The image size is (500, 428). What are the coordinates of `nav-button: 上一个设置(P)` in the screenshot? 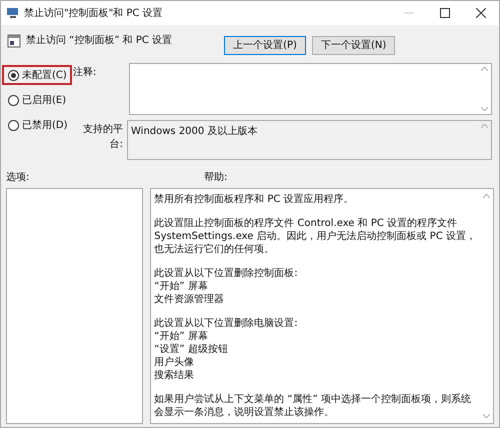 It's located at (265, 45).